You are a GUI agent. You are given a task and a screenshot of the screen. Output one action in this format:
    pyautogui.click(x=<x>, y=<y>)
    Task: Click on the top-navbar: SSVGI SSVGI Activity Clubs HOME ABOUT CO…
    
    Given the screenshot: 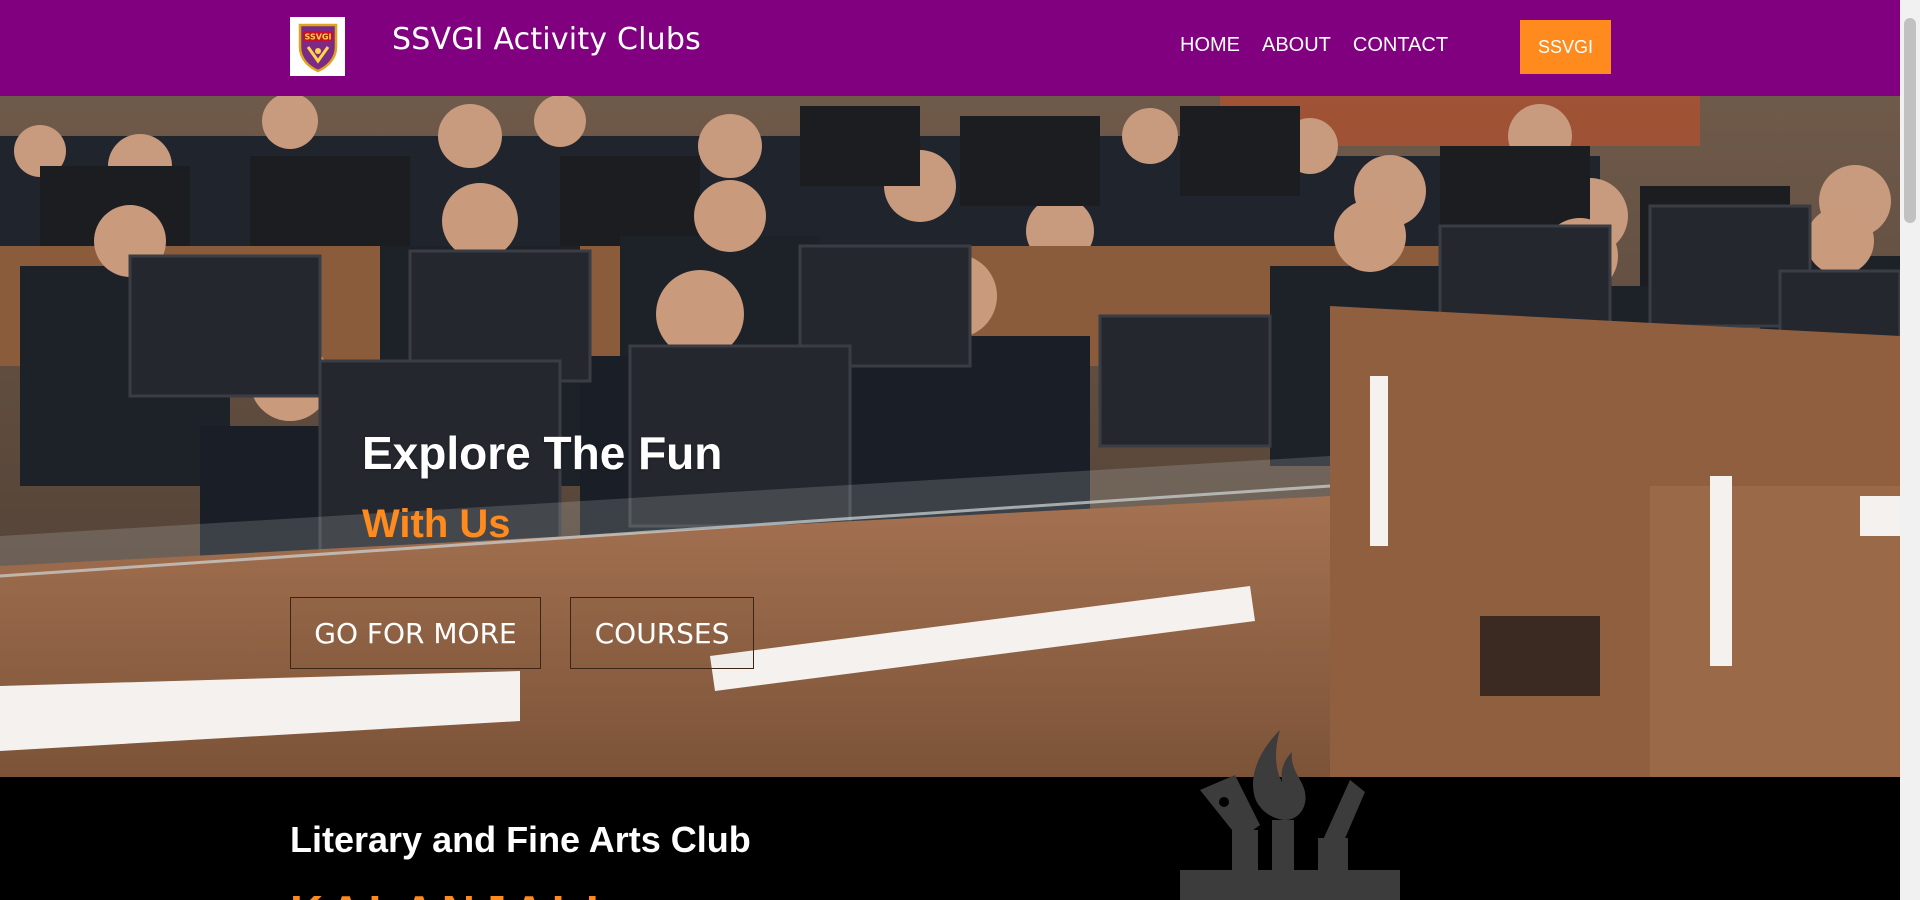 What is the action you would take?
    pyautogui.click(x=950, y=48)
    